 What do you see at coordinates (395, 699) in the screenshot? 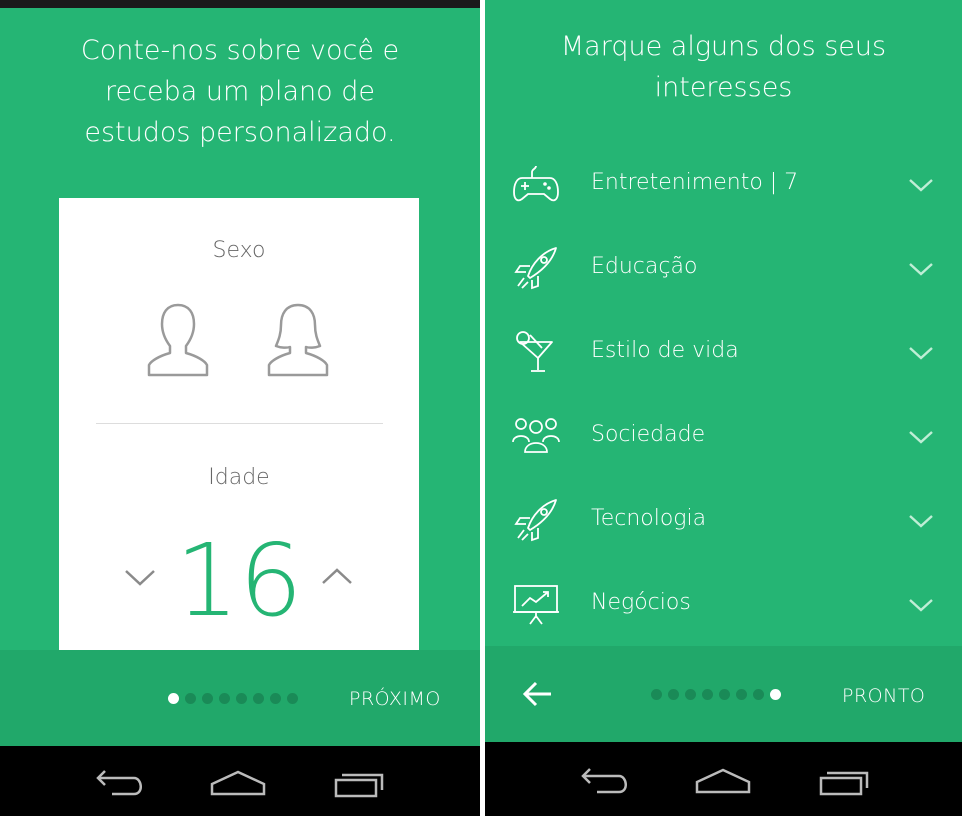
I see `next-button: PRÓXIMO` at bounding box center [395, 699].